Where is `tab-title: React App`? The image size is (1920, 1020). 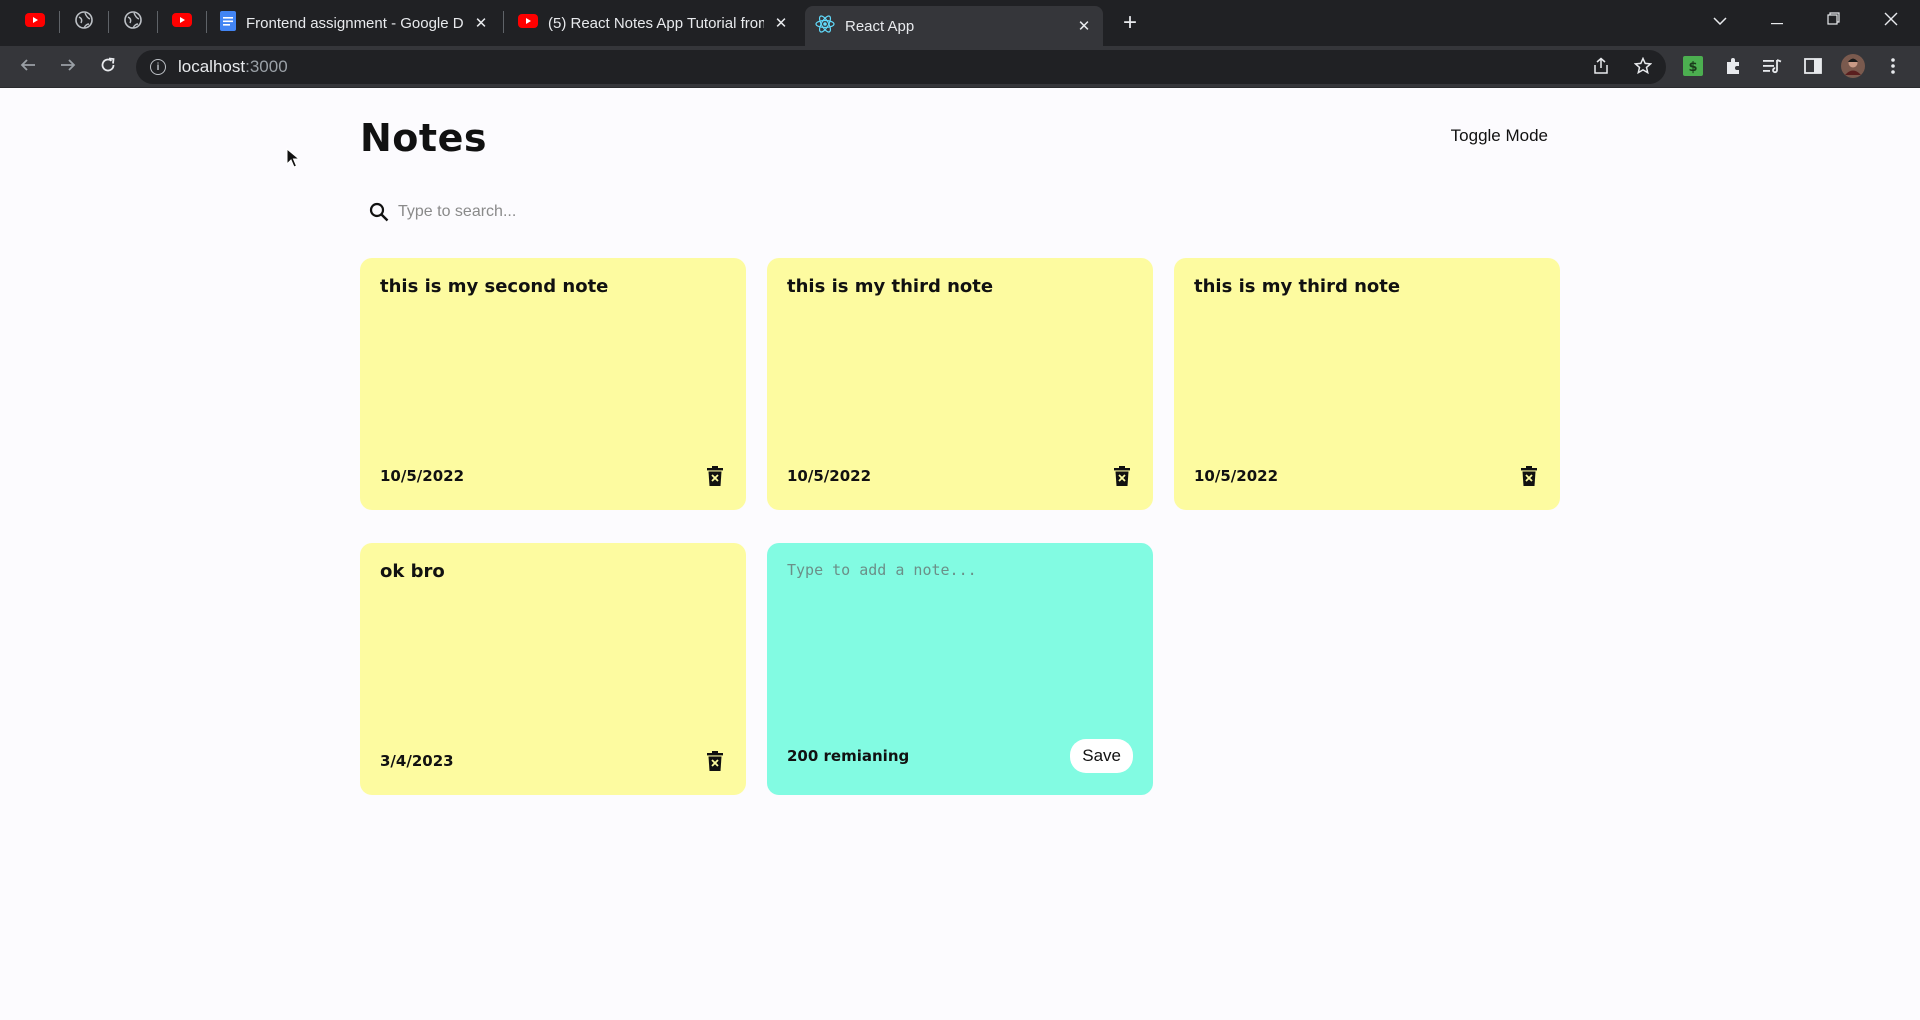
tab-title: React App is located at coordinates (880, 26).